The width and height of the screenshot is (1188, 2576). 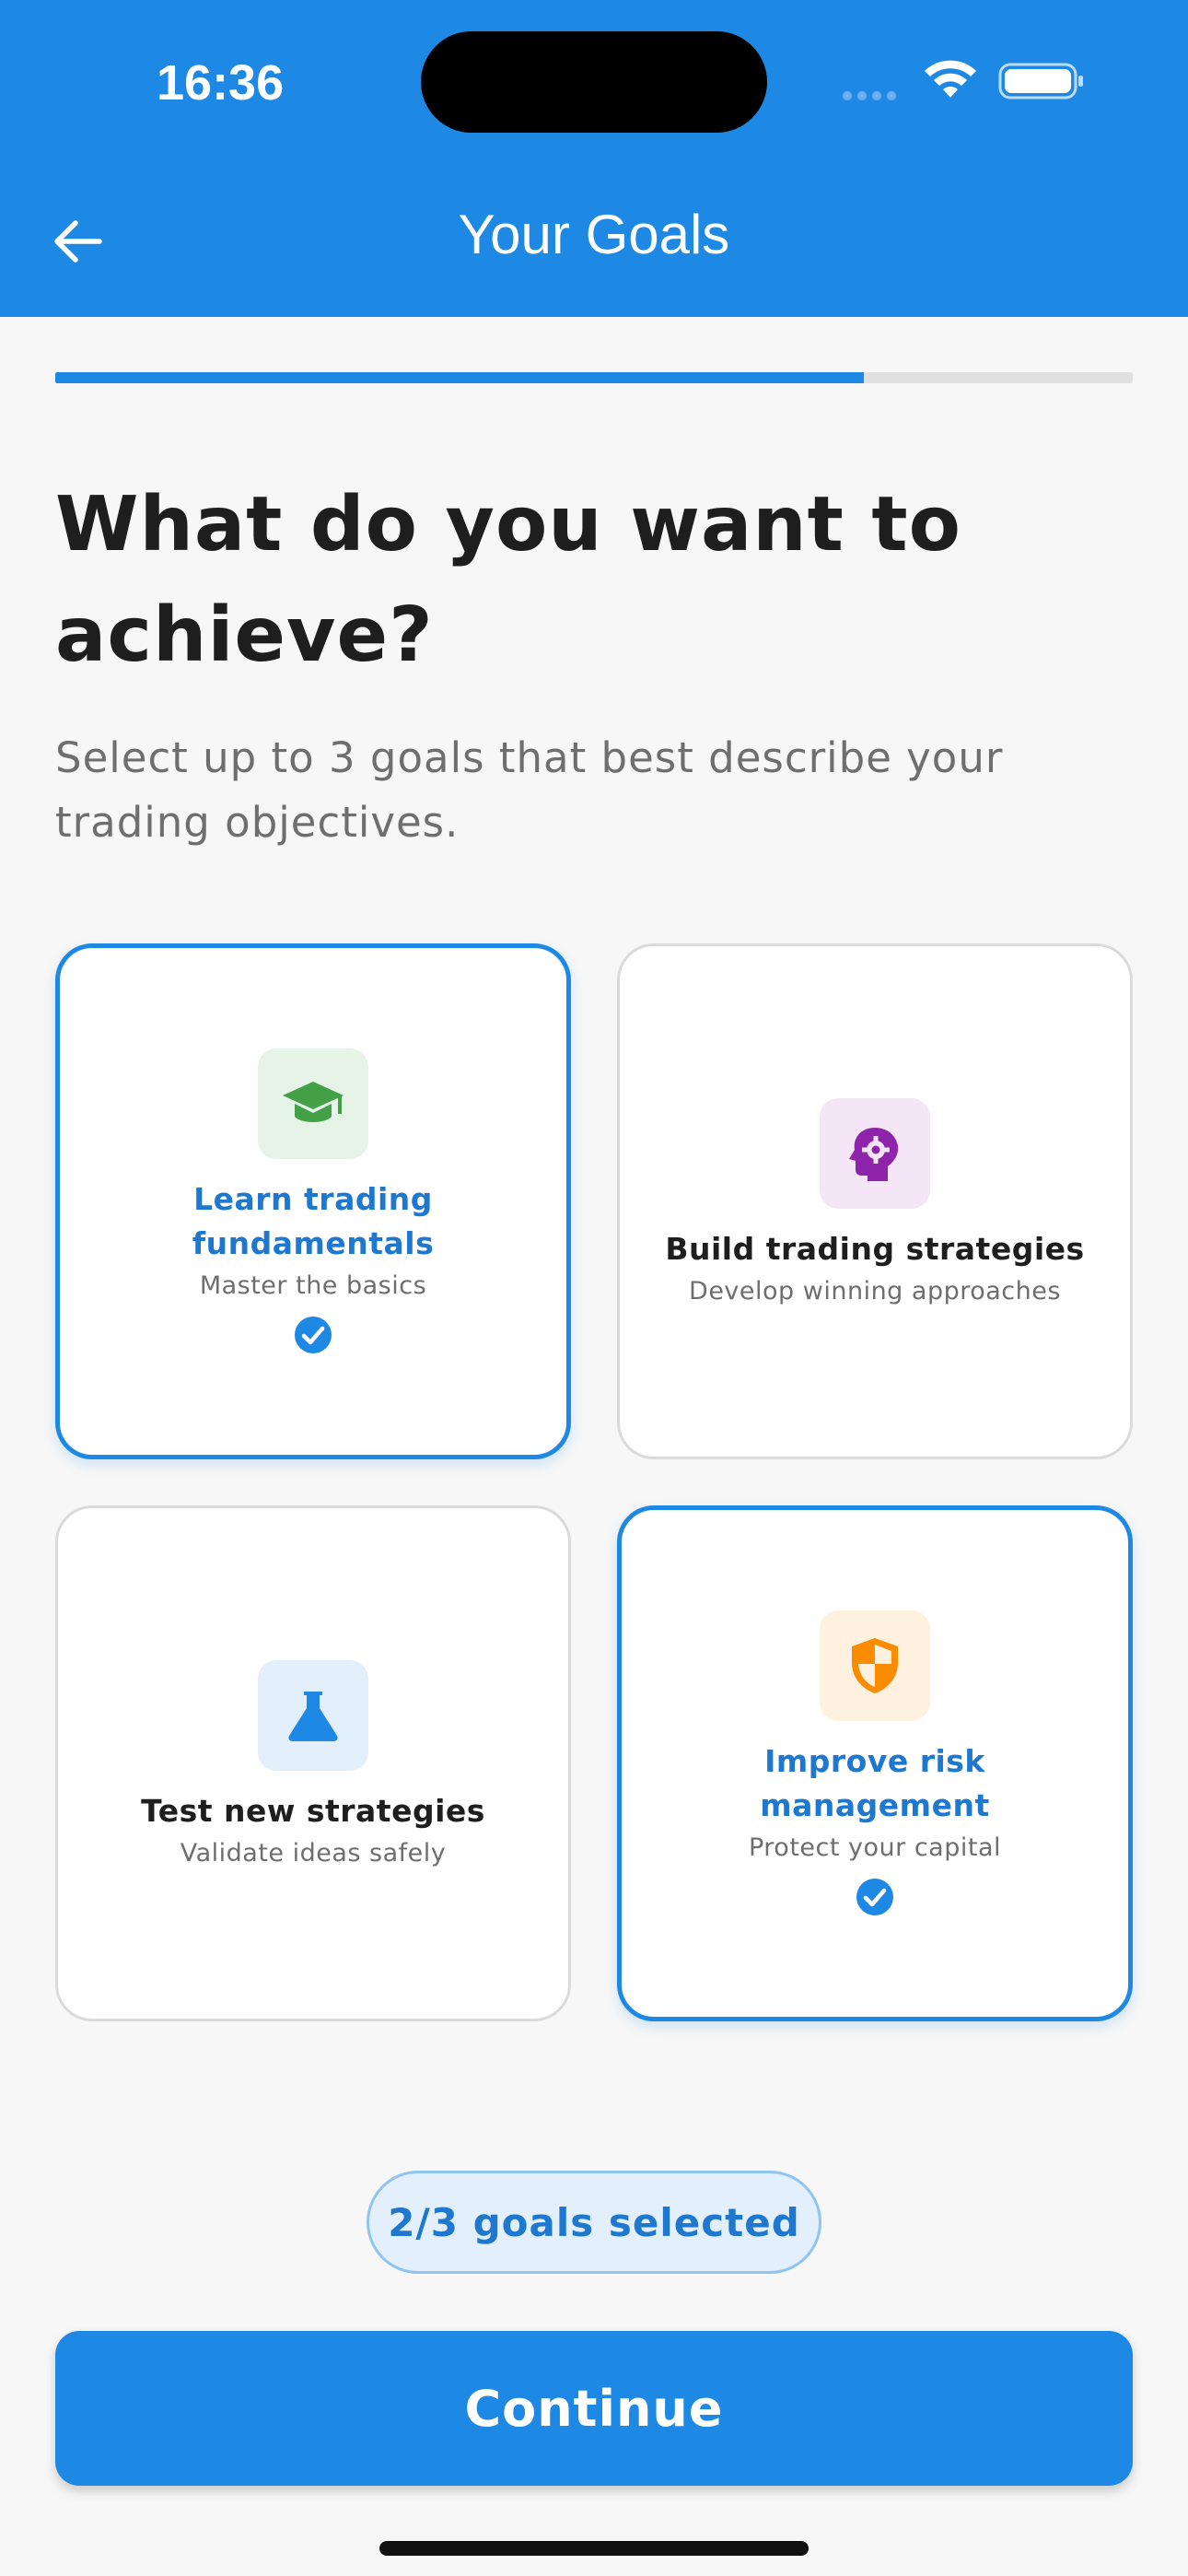 I want to click on continue-button: Continue, so click(x=594, y=2408).